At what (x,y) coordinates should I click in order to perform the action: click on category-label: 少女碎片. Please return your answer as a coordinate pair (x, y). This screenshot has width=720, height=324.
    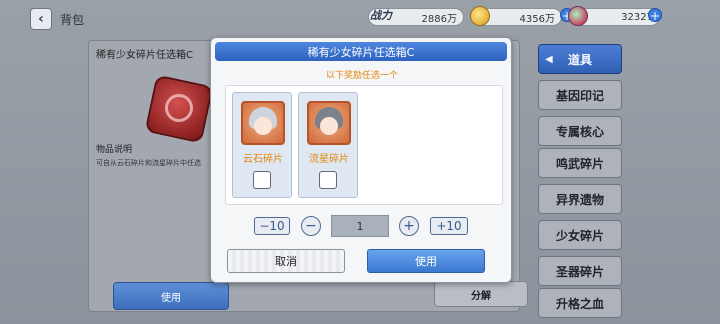
    Looking at the image, I should click on (579, 235).